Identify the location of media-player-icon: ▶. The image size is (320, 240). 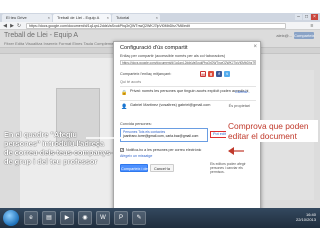
(67, 218).